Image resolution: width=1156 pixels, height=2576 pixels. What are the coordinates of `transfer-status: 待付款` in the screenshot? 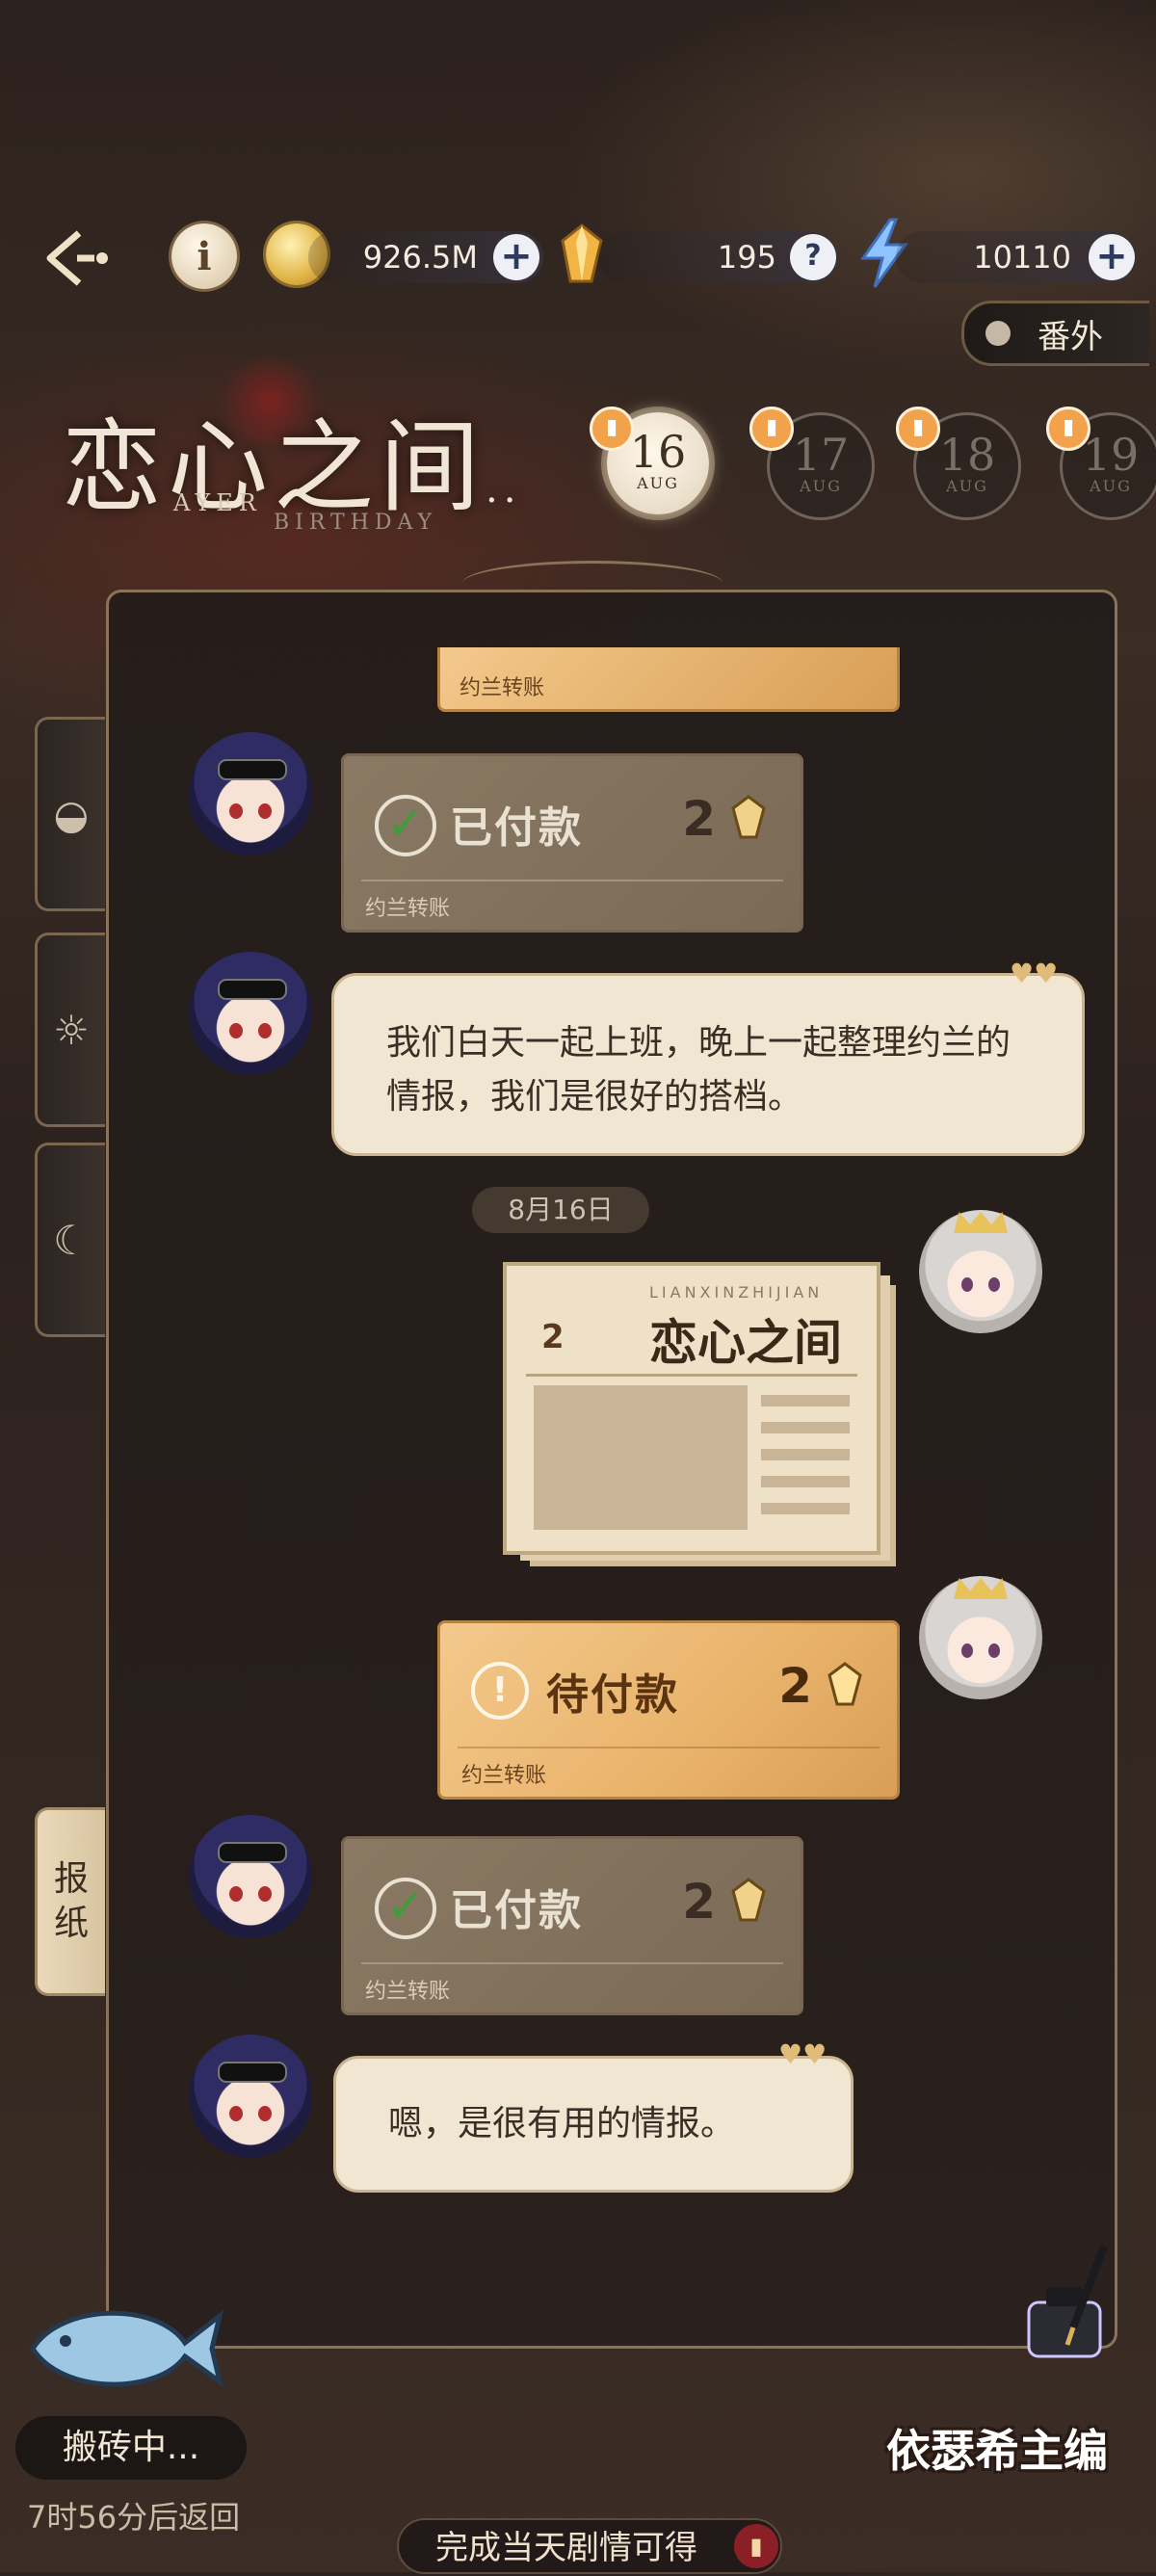 It's located at (612, 1695).